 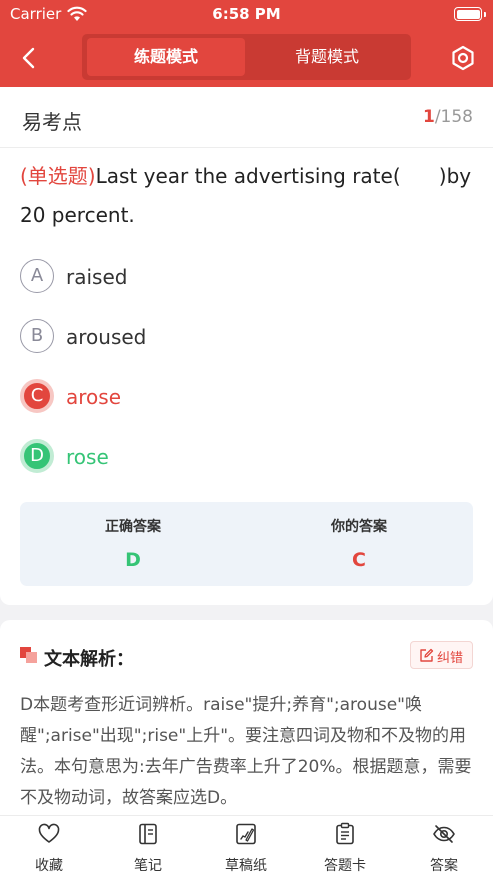 What do you see at coordinates (485, 14) in the screenshot?
I see `battery-tip` at bounding box center [485, 14].